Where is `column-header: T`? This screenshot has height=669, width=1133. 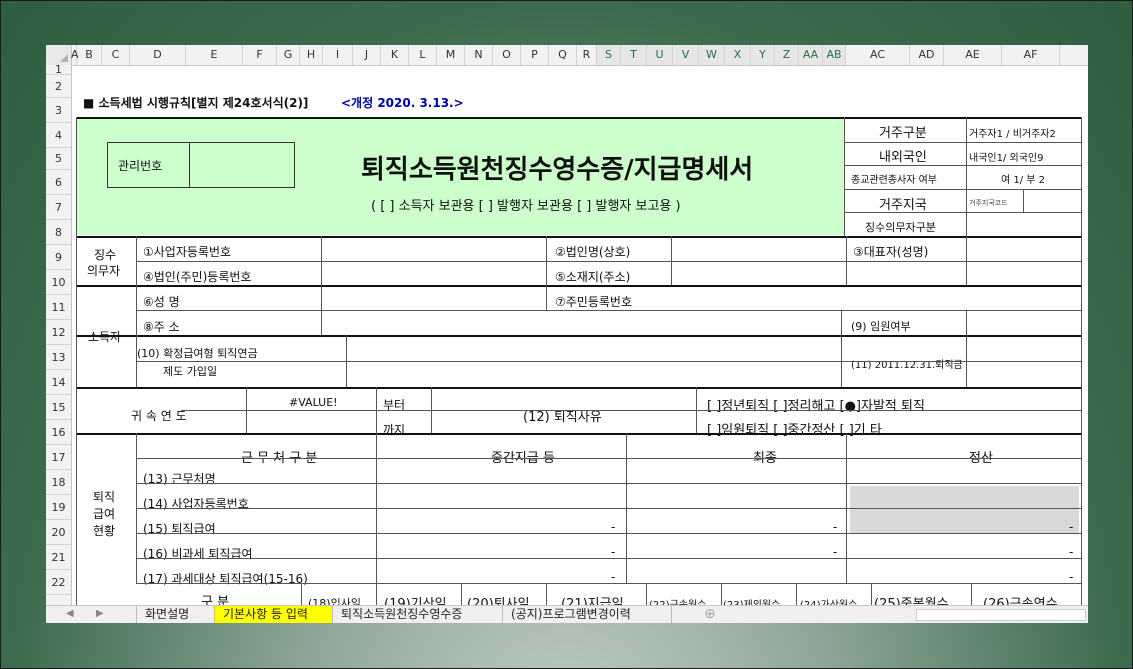
column-header: T is located at coordinates (634, 55).